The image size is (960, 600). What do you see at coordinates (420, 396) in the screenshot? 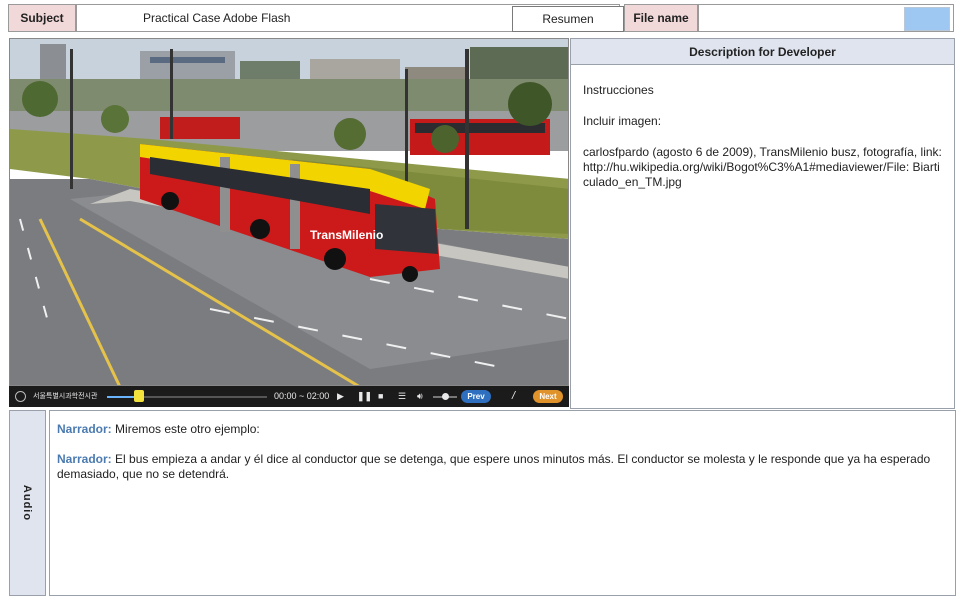
I see `volume-icon: 🔊︎` at bounding box center [420, 396].